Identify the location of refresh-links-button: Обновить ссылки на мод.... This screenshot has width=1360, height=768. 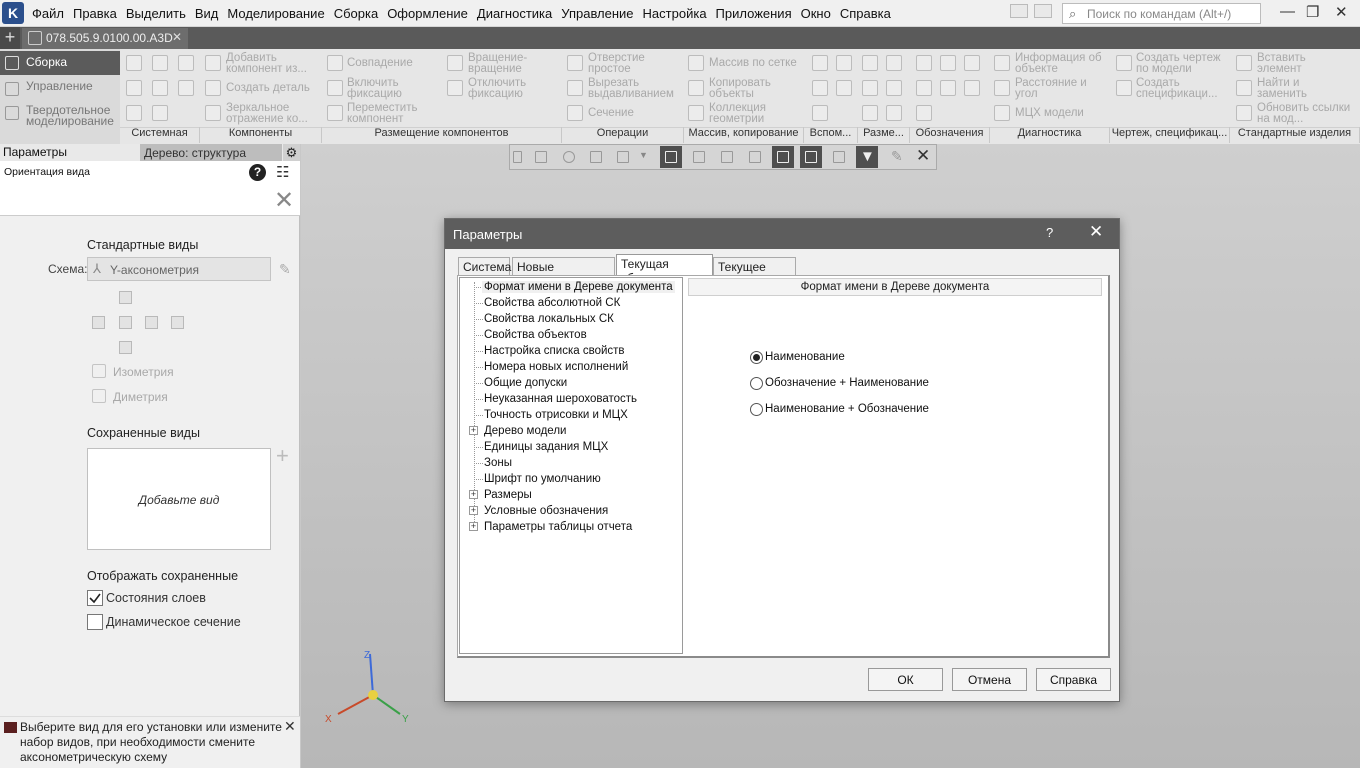
(1304, 113).